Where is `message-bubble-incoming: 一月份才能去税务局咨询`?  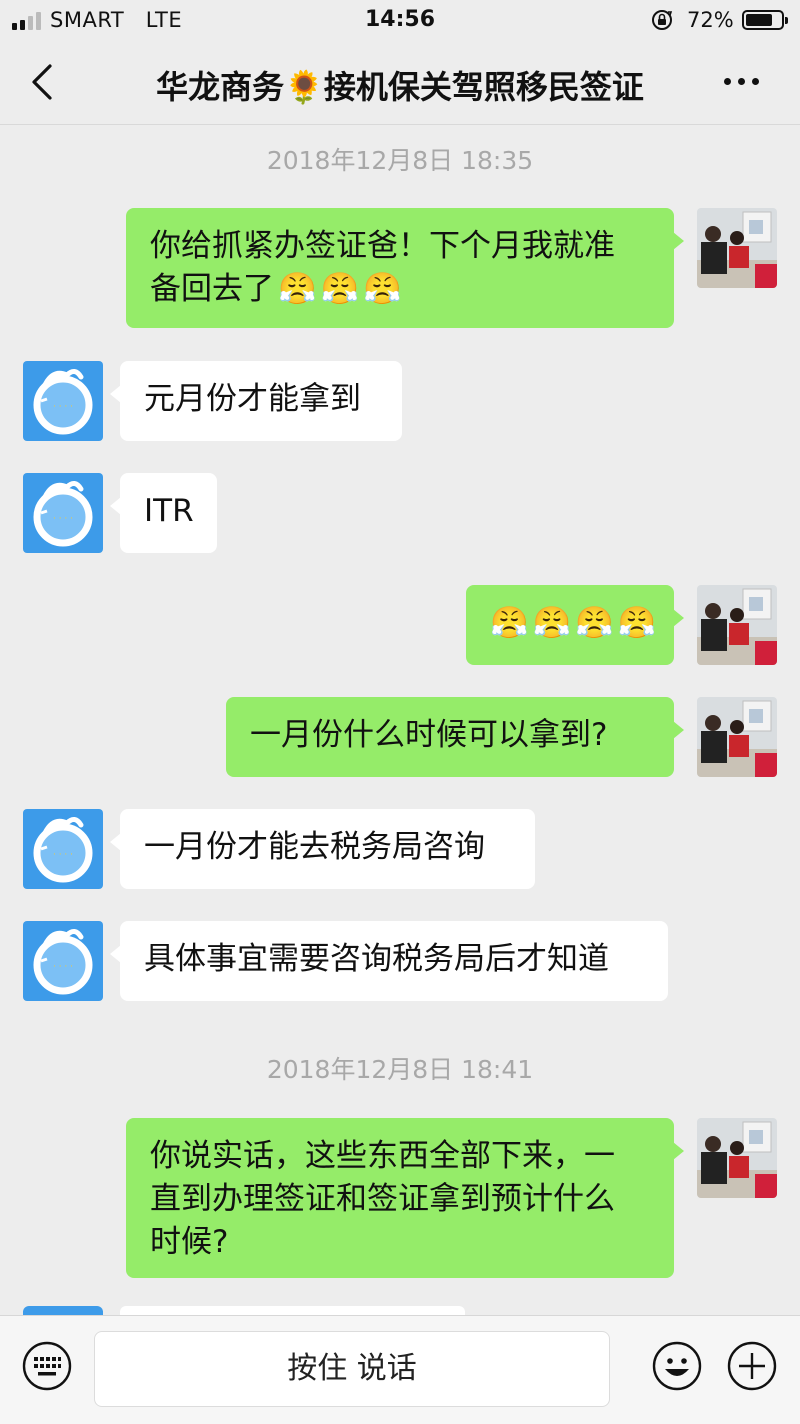 message-bubble-incoming: 一月份才能去税务局咨询 is located at coordinates (322, 849).